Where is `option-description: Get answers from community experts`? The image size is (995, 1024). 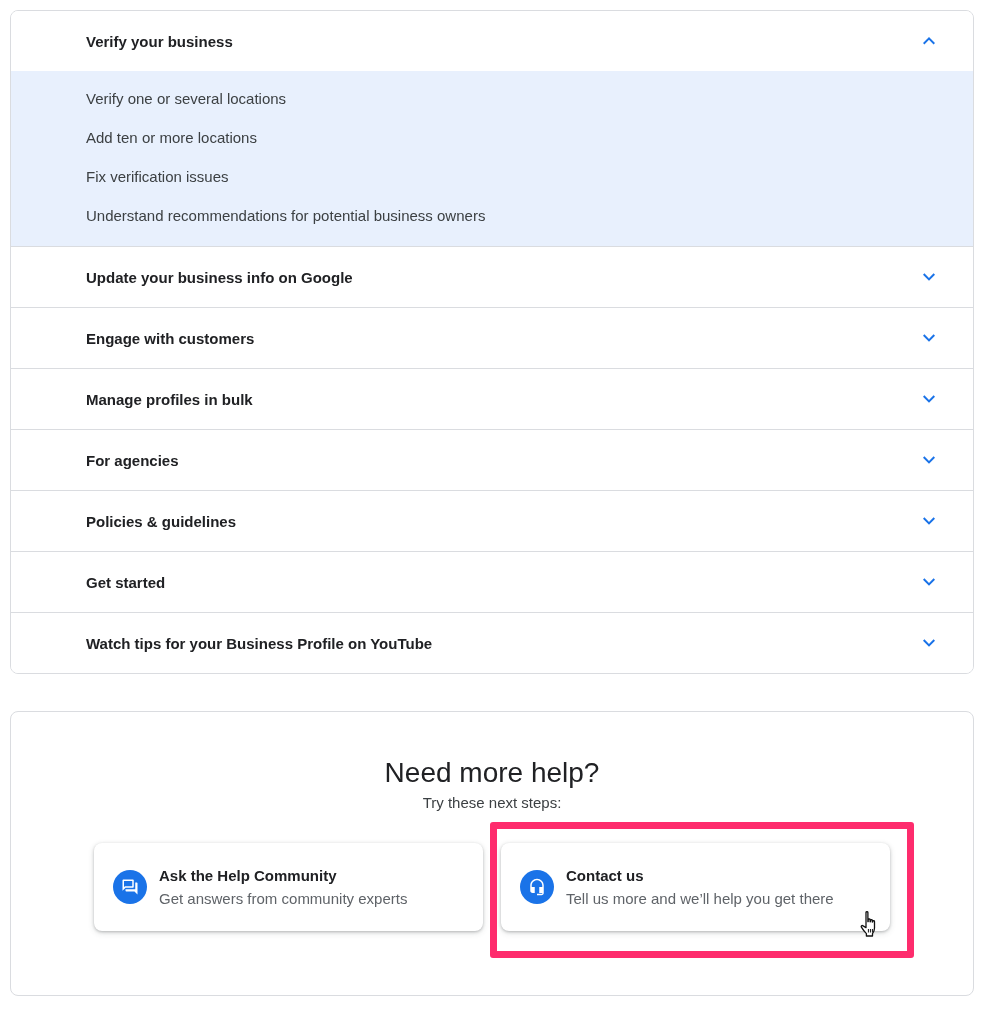
option-description: Get answers from community experts is located at coordinates (283, 898).